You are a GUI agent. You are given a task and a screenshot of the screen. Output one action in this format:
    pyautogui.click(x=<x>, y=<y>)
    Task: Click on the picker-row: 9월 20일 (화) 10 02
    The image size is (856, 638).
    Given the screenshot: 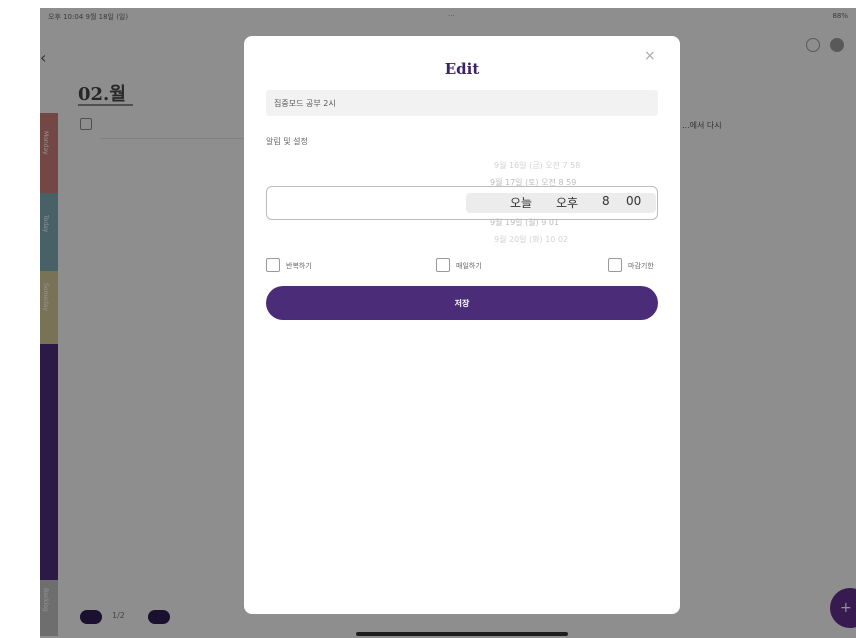 What is the action you would take?
    pyautogui.click(x=531, y=239)
    